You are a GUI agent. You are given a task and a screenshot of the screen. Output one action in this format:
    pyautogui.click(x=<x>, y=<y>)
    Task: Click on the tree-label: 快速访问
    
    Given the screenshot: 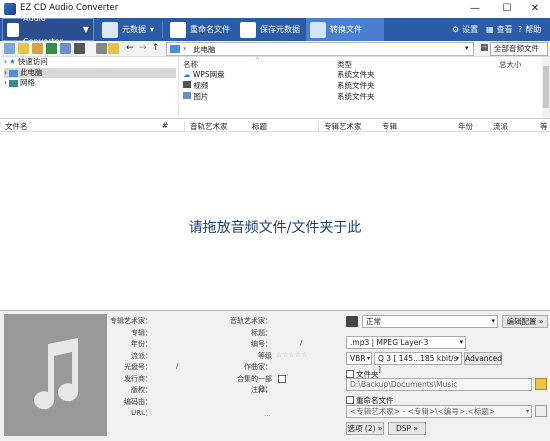 What is the action you would take?
    pyautogui.click(x=32, y=61)
    